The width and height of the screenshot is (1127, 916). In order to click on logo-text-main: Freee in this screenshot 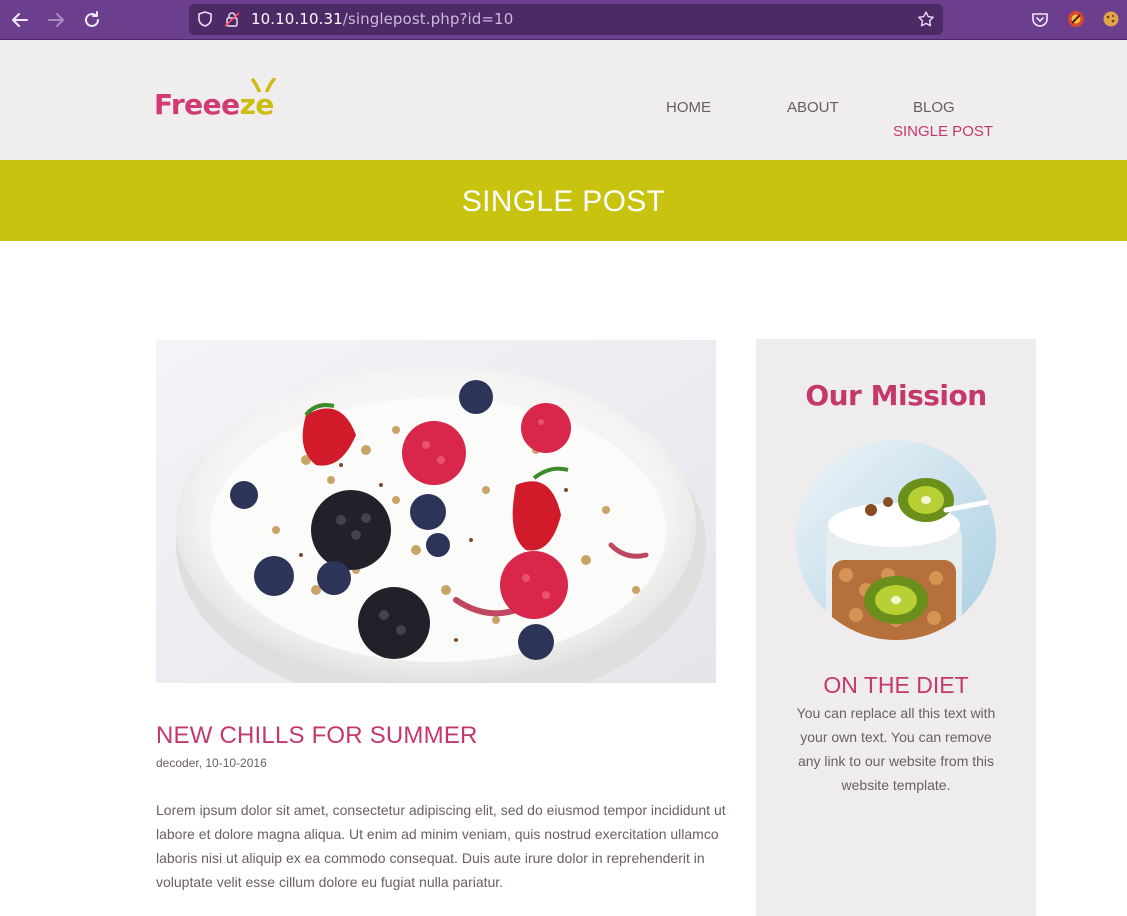, I will do `click(197, 104)`.